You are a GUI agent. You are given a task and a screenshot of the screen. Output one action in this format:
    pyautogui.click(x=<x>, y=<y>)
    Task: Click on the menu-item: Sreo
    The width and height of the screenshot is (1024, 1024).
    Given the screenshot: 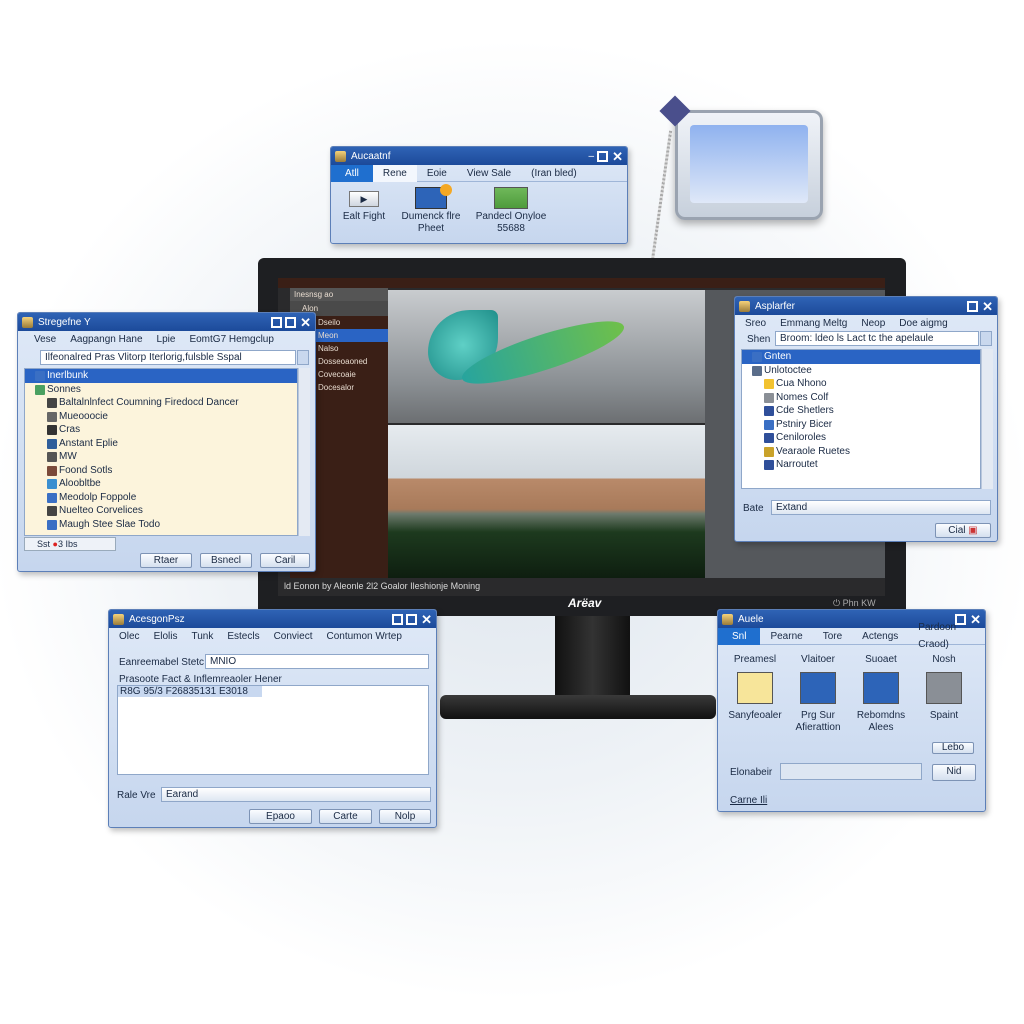 What is the action you would take?
    pyautogui.click(x=755, y=323)
    